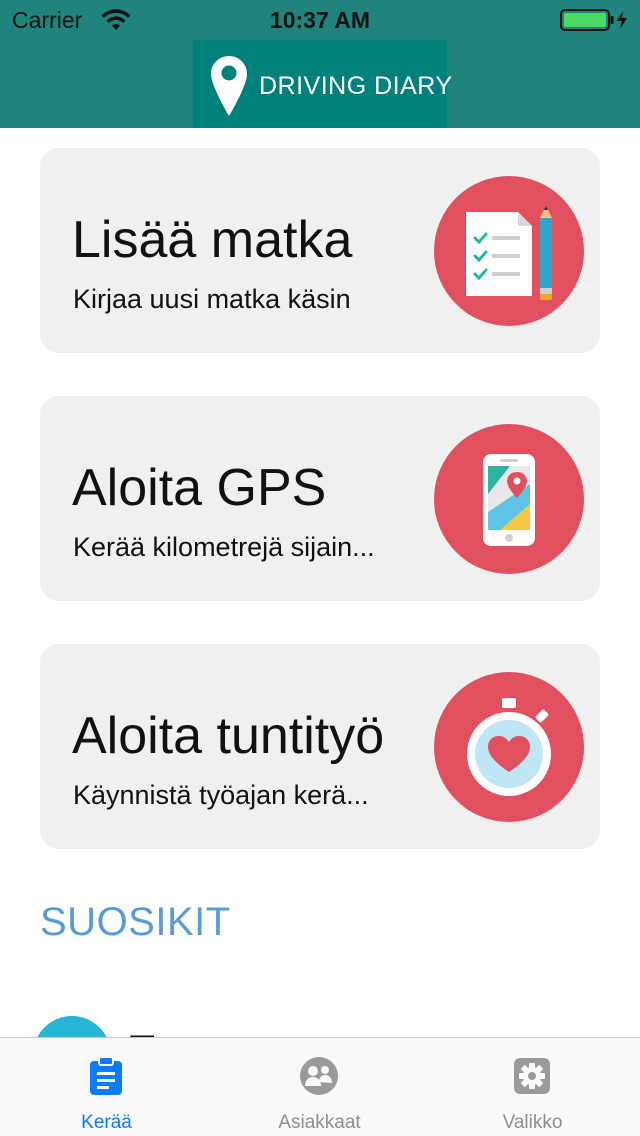 The image size is (640, 1136). What do you see at coordinates (509, 499) in the screenshot?
I see `phone-map-icon` at bounding box center [509, 499].